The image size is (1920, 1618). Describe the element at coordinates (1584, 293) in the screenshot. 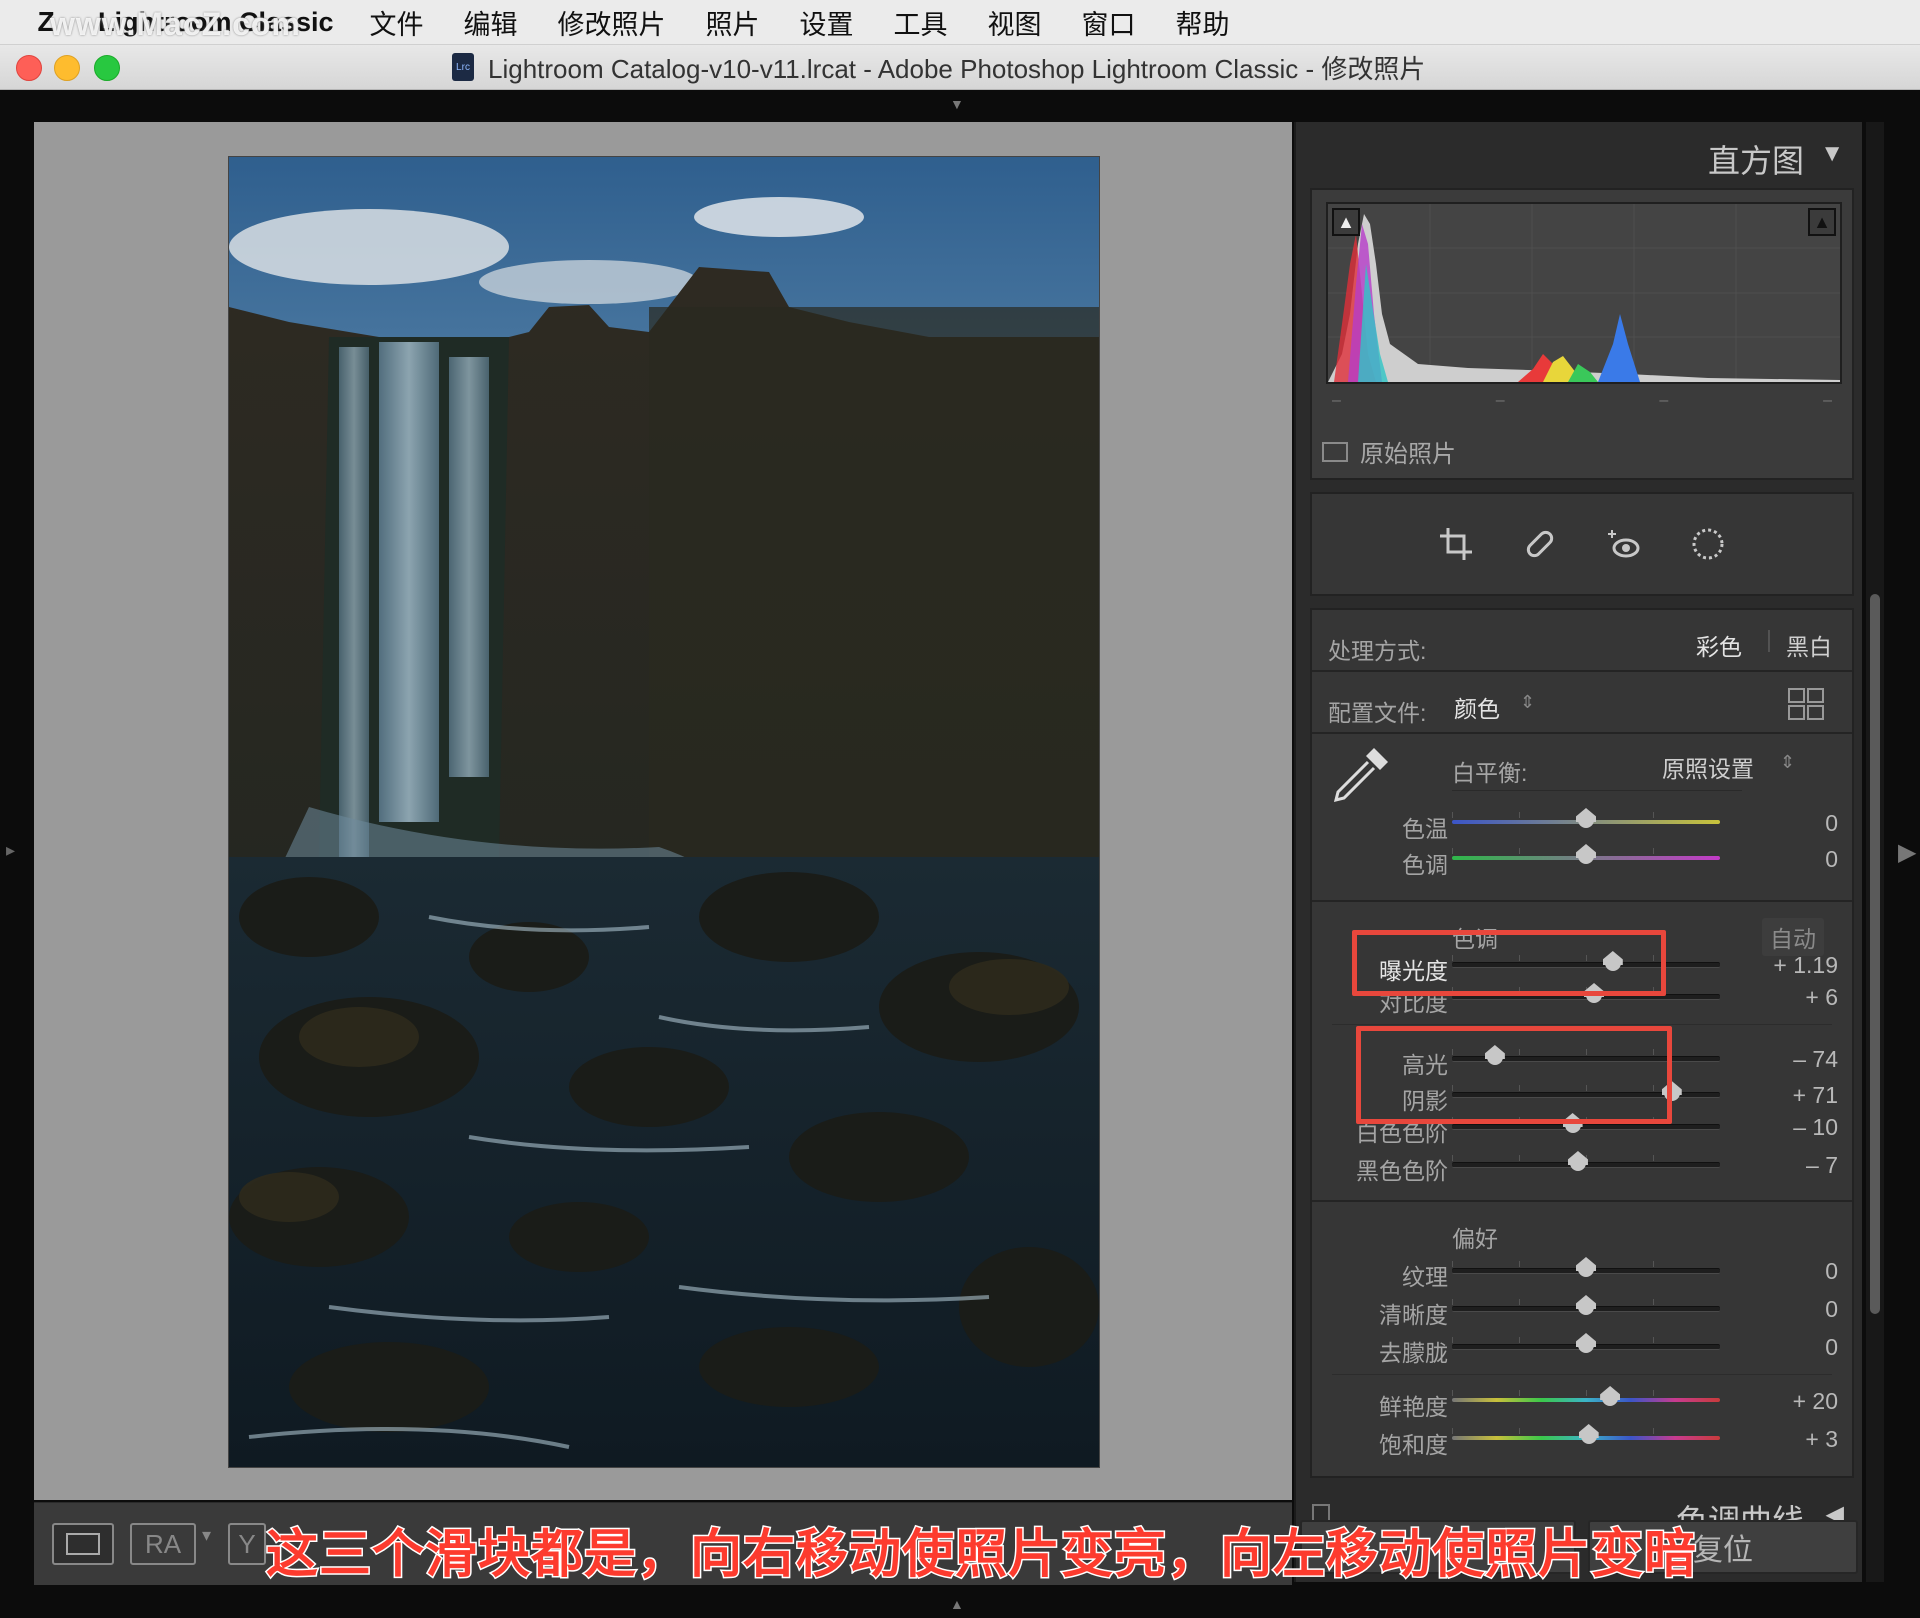

I see `histogram-graph: ▲ ▲` at that location.